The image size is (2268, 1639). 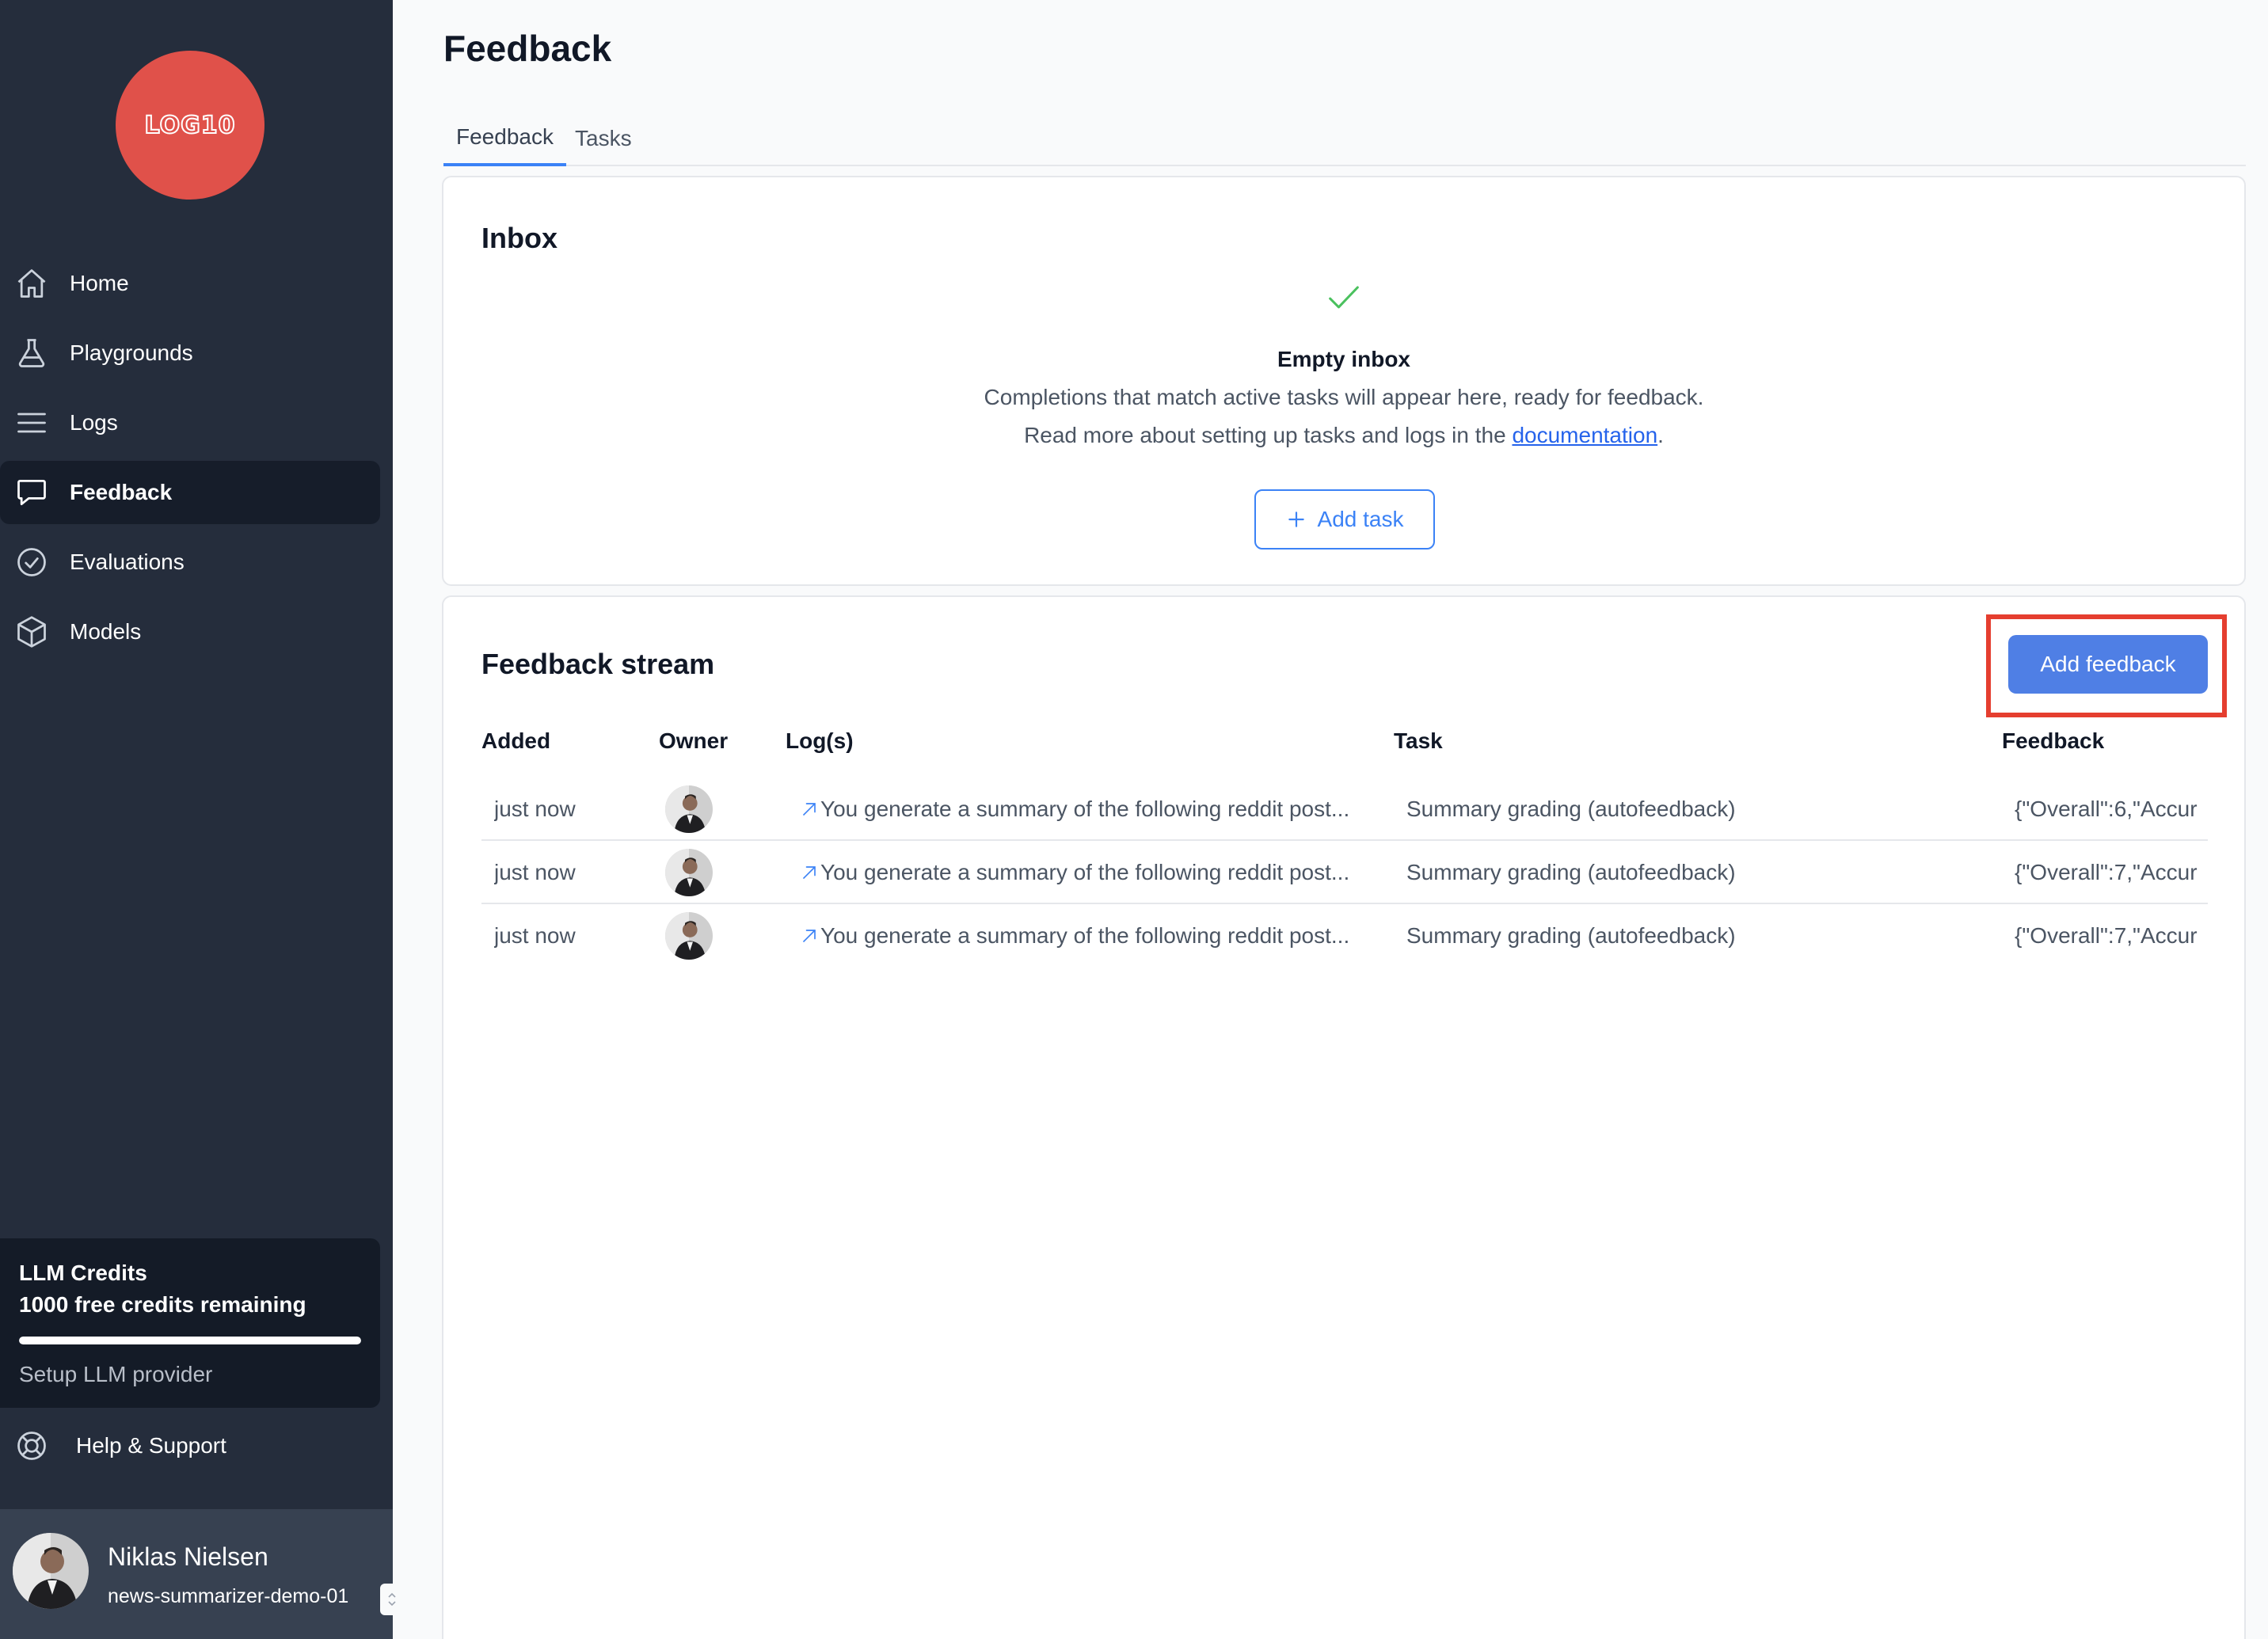 I want to click on sidebar-item-logs: Logs, so click(x=190, y=422).